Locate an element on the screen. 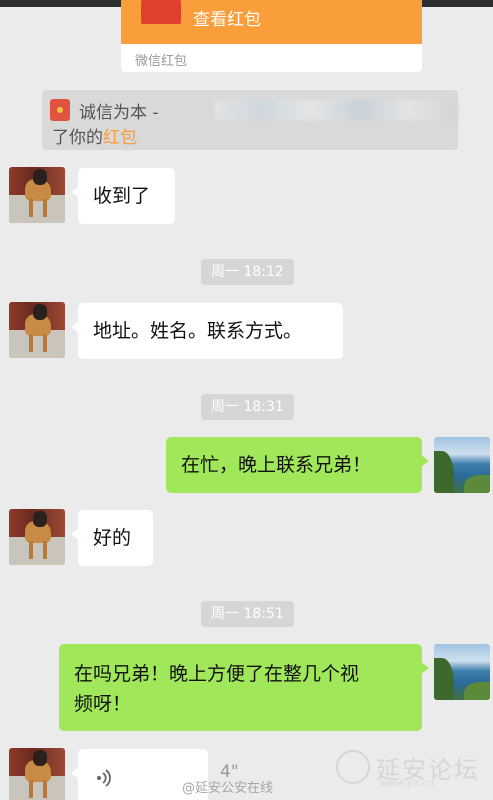 The image size is (493, 800). message-text: 收到了 is located at coordinates (122, 196).